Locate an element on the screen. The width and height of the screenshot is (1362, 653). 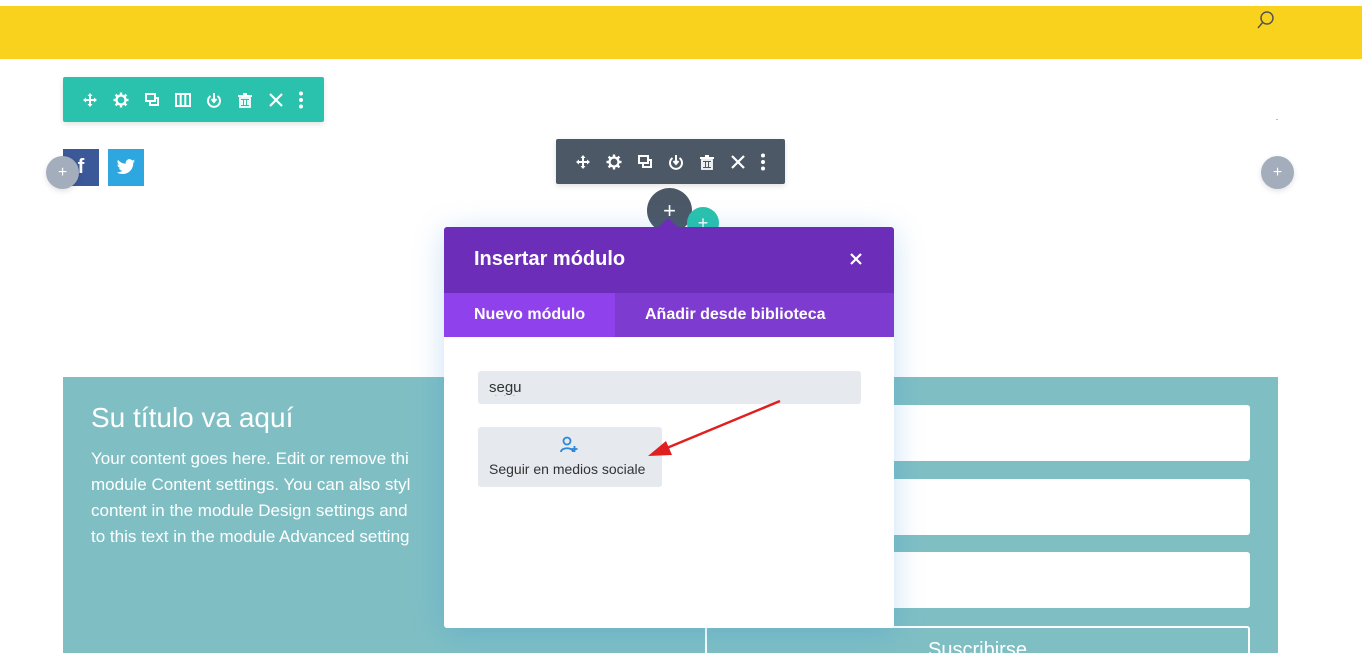
section-title: Su título va aquí is located at coordinates (192, 417).